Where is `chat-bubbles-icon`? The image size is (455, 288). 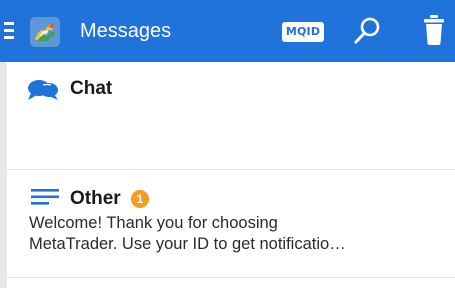
chat-bubbles-icon is located at coordinates (43, 90).